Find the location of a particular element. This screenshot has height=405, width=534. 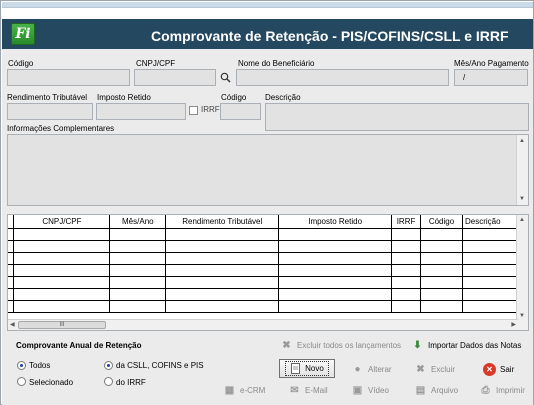

alterar-button: ● Alterar is located at coordinates (371, 369).